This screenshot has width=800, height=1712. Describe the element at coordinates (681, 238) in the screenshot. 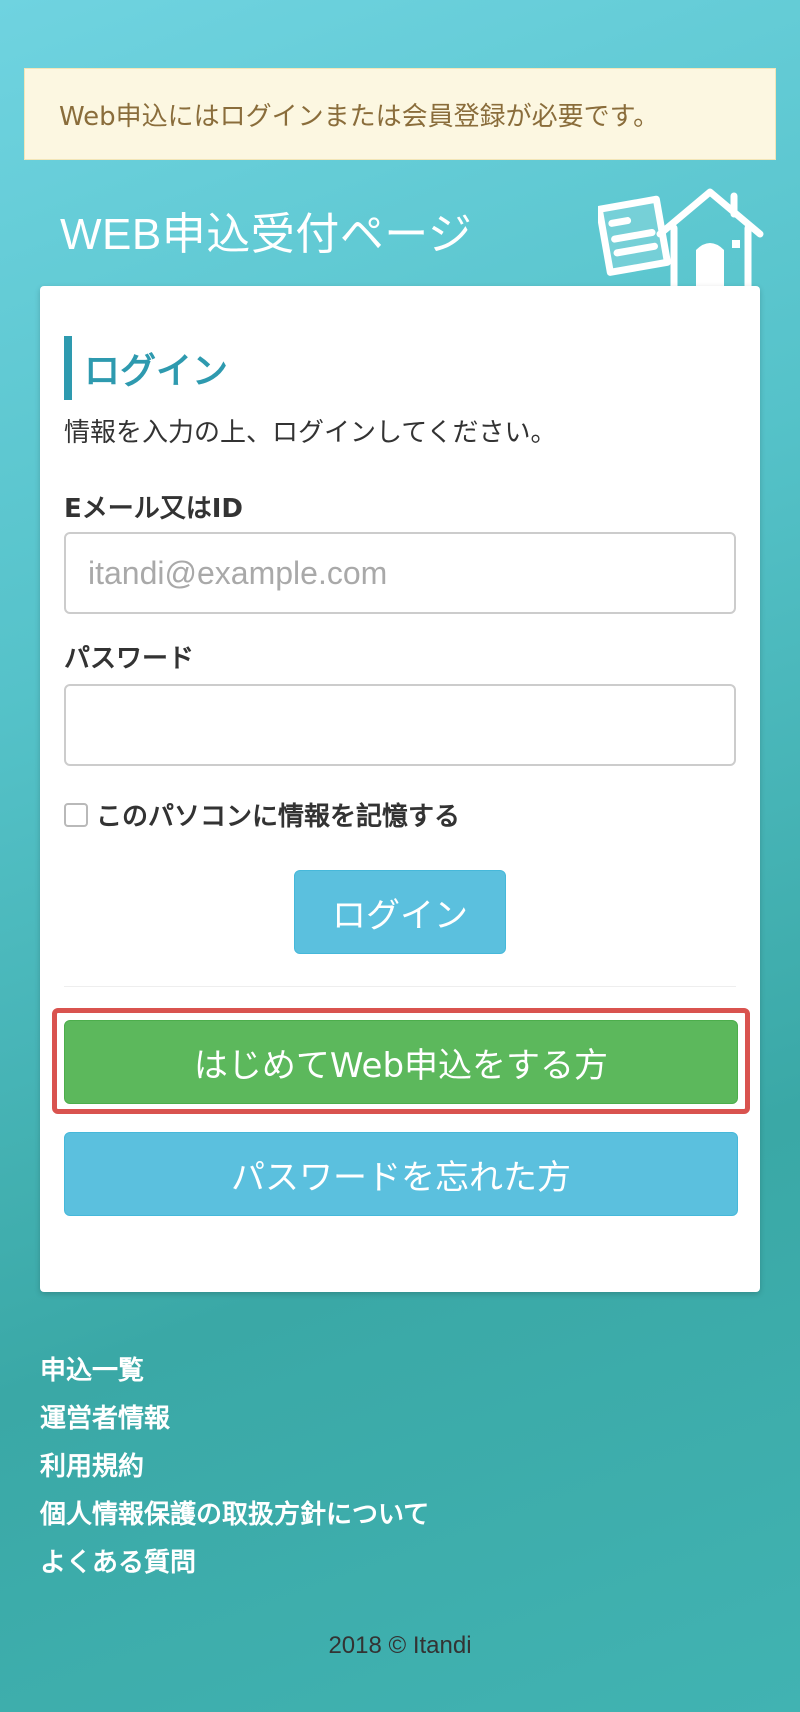

I see `house-document-icon` at that location.